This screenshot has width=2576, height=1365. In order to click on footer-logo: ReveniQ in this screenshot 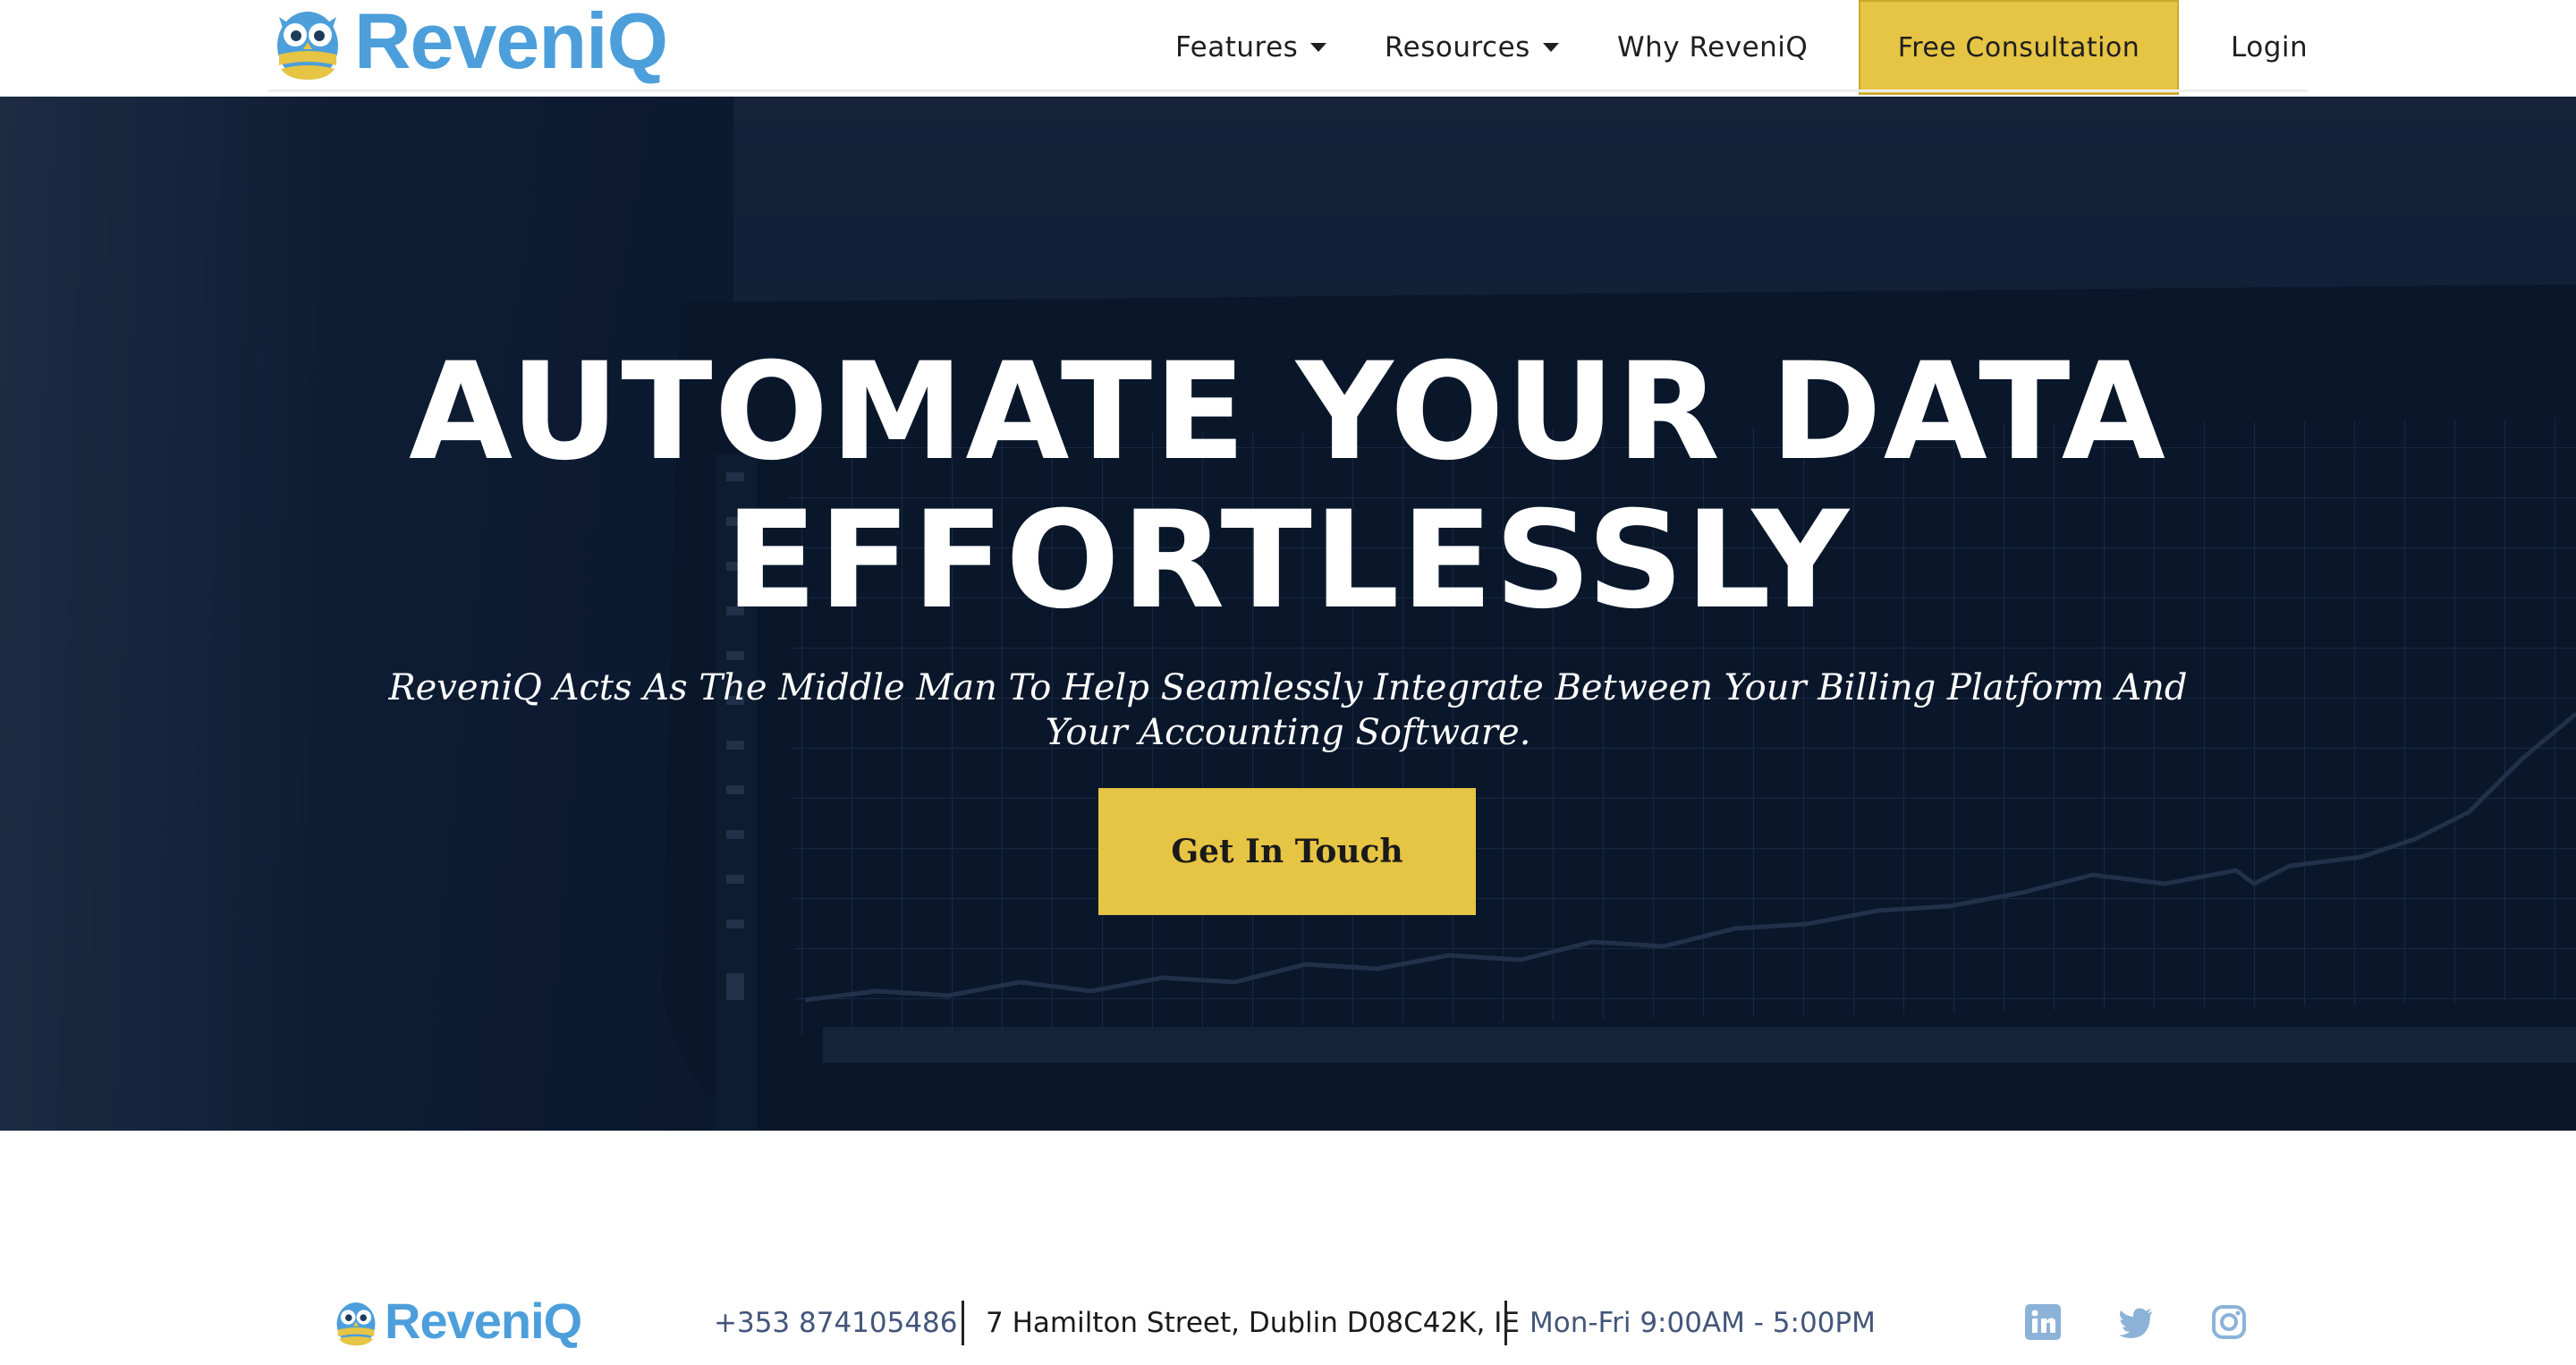, I will do `click(458, 1321)`.